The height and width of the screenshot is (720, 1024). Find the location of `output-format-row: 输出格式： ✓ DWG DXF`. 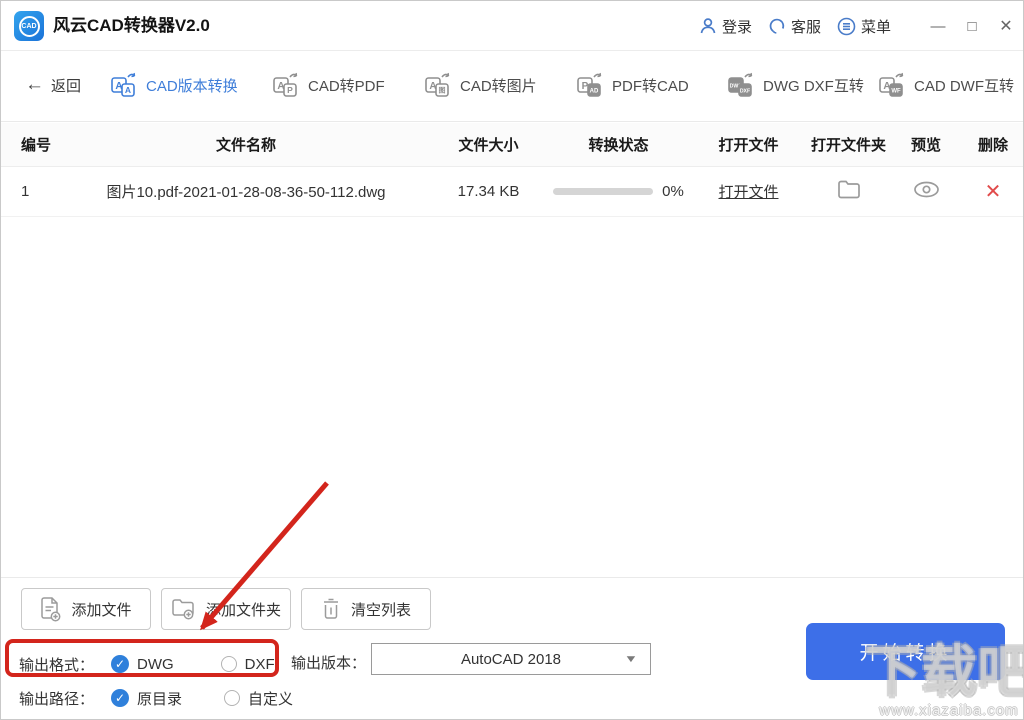

output-format-row: 输出格式： ✓ DWG DXF is located at coordinates (147, 664).